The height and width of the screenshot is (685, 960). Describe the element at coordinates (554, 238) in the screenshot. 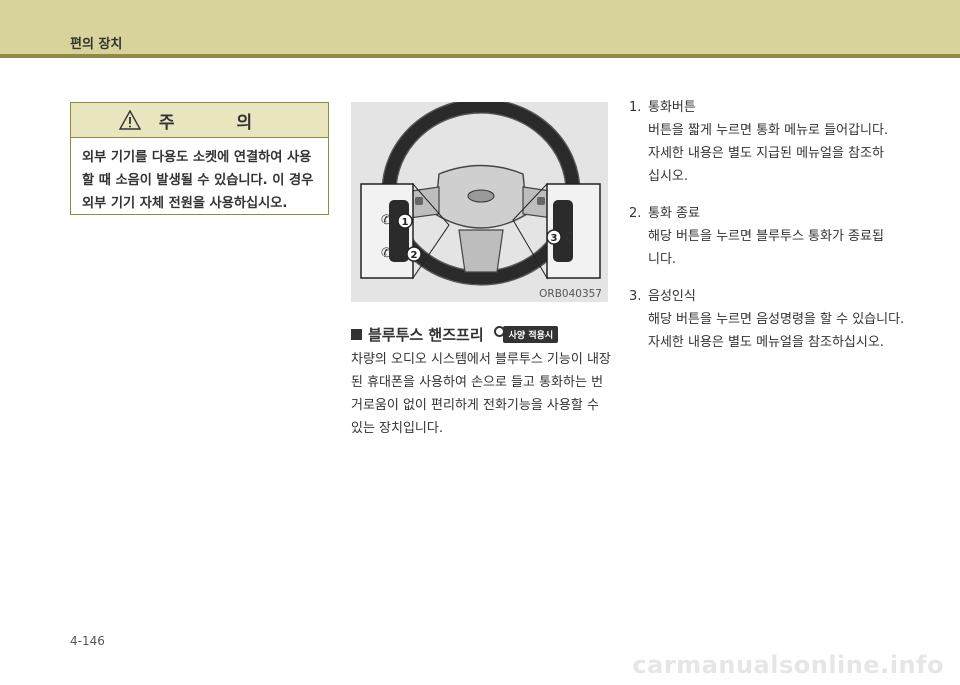

I see `callout-3: 3` at that location.